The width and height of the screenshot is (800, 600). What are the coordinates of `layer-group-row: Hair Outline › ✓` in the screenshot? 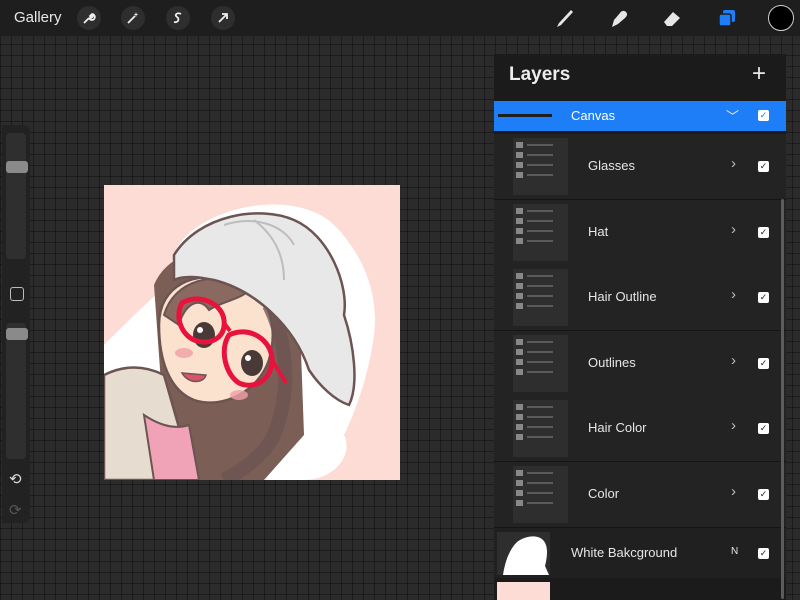 It's located at (640, 298).